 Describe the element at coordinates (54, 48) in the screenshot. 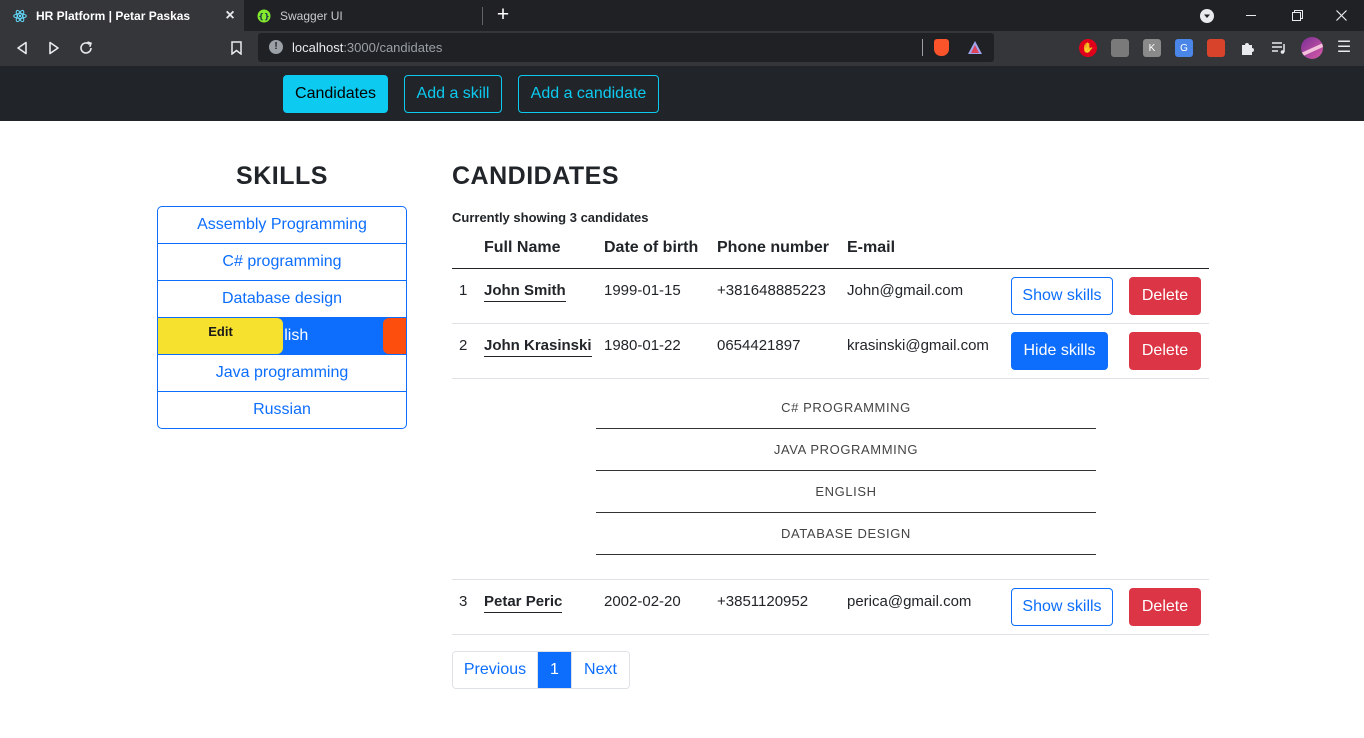

I see `forward-icon` at that location.